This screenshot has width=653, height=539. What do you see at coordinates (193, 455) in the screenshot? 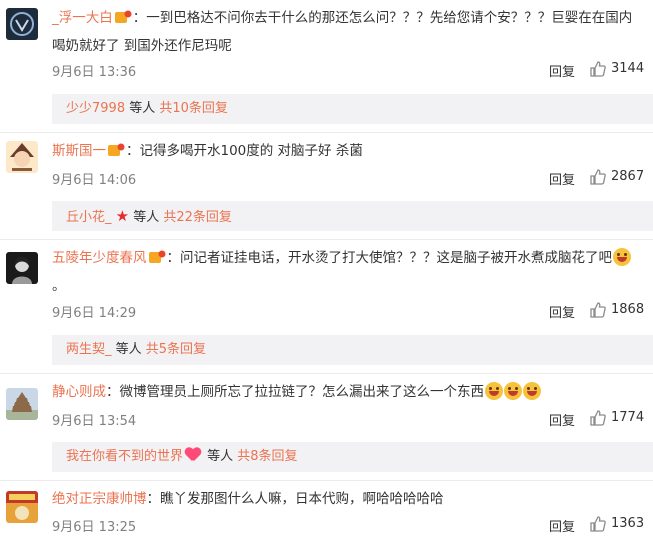
I see `heart-icon` at bounding box center [193, 455].